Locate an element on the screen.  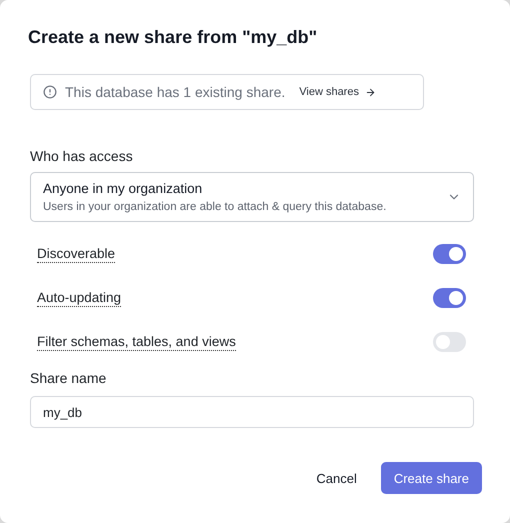
access-label: Who has access is located at coordinates (82, 156).